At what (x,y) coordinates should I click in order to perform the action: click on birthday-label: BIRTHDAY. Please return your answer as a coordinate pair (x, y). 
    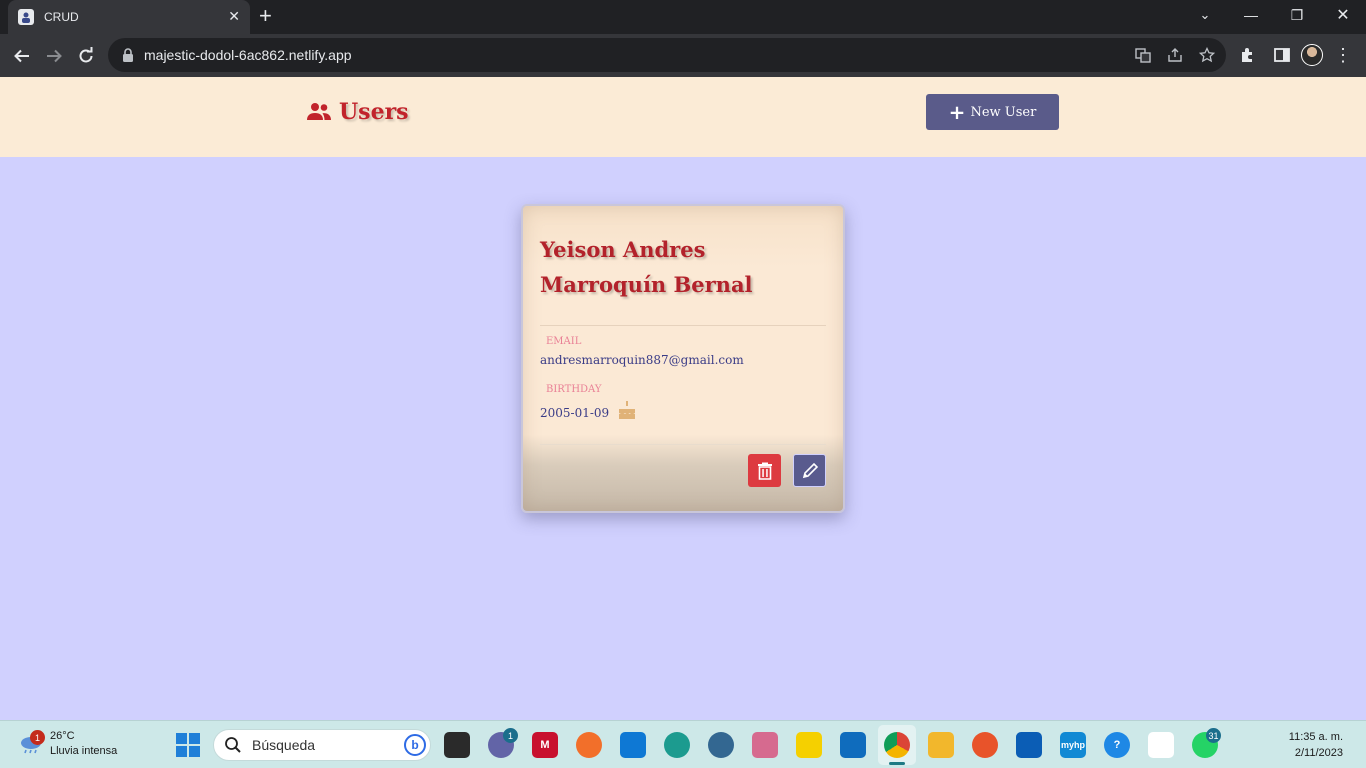
    Looking at the image, I should click on (574, 389).